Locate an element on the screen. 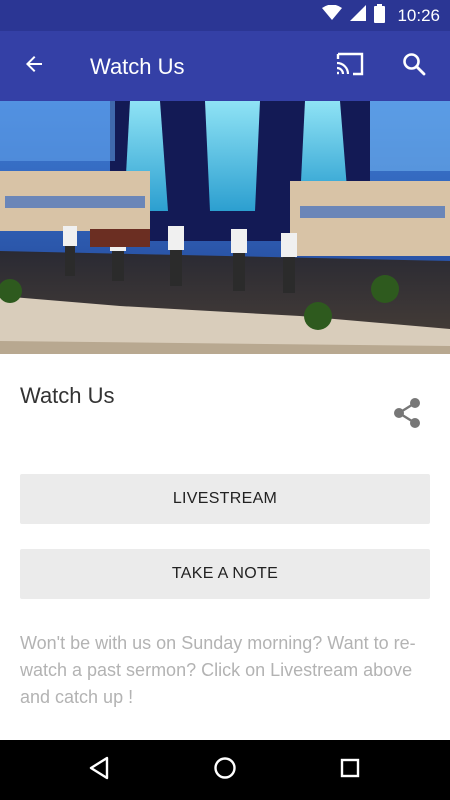 The width and height of the screenshot is (450, 800). back-button is located at coordinates (34, 66).